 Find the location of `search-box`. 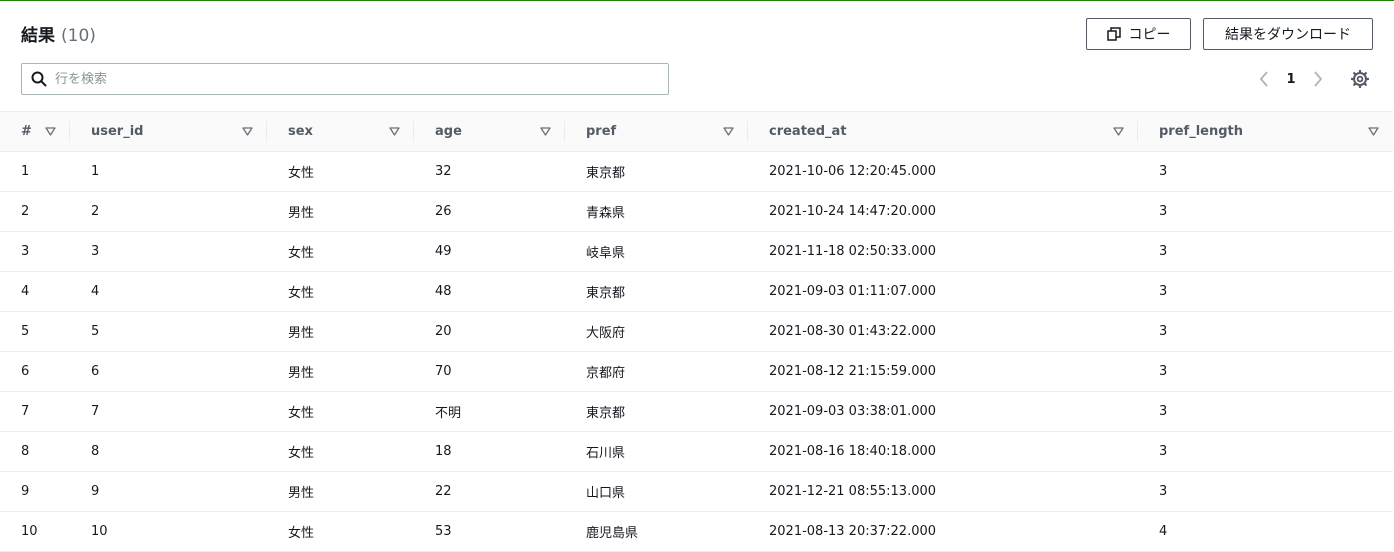

search-box is located at coordinates (345, 79).